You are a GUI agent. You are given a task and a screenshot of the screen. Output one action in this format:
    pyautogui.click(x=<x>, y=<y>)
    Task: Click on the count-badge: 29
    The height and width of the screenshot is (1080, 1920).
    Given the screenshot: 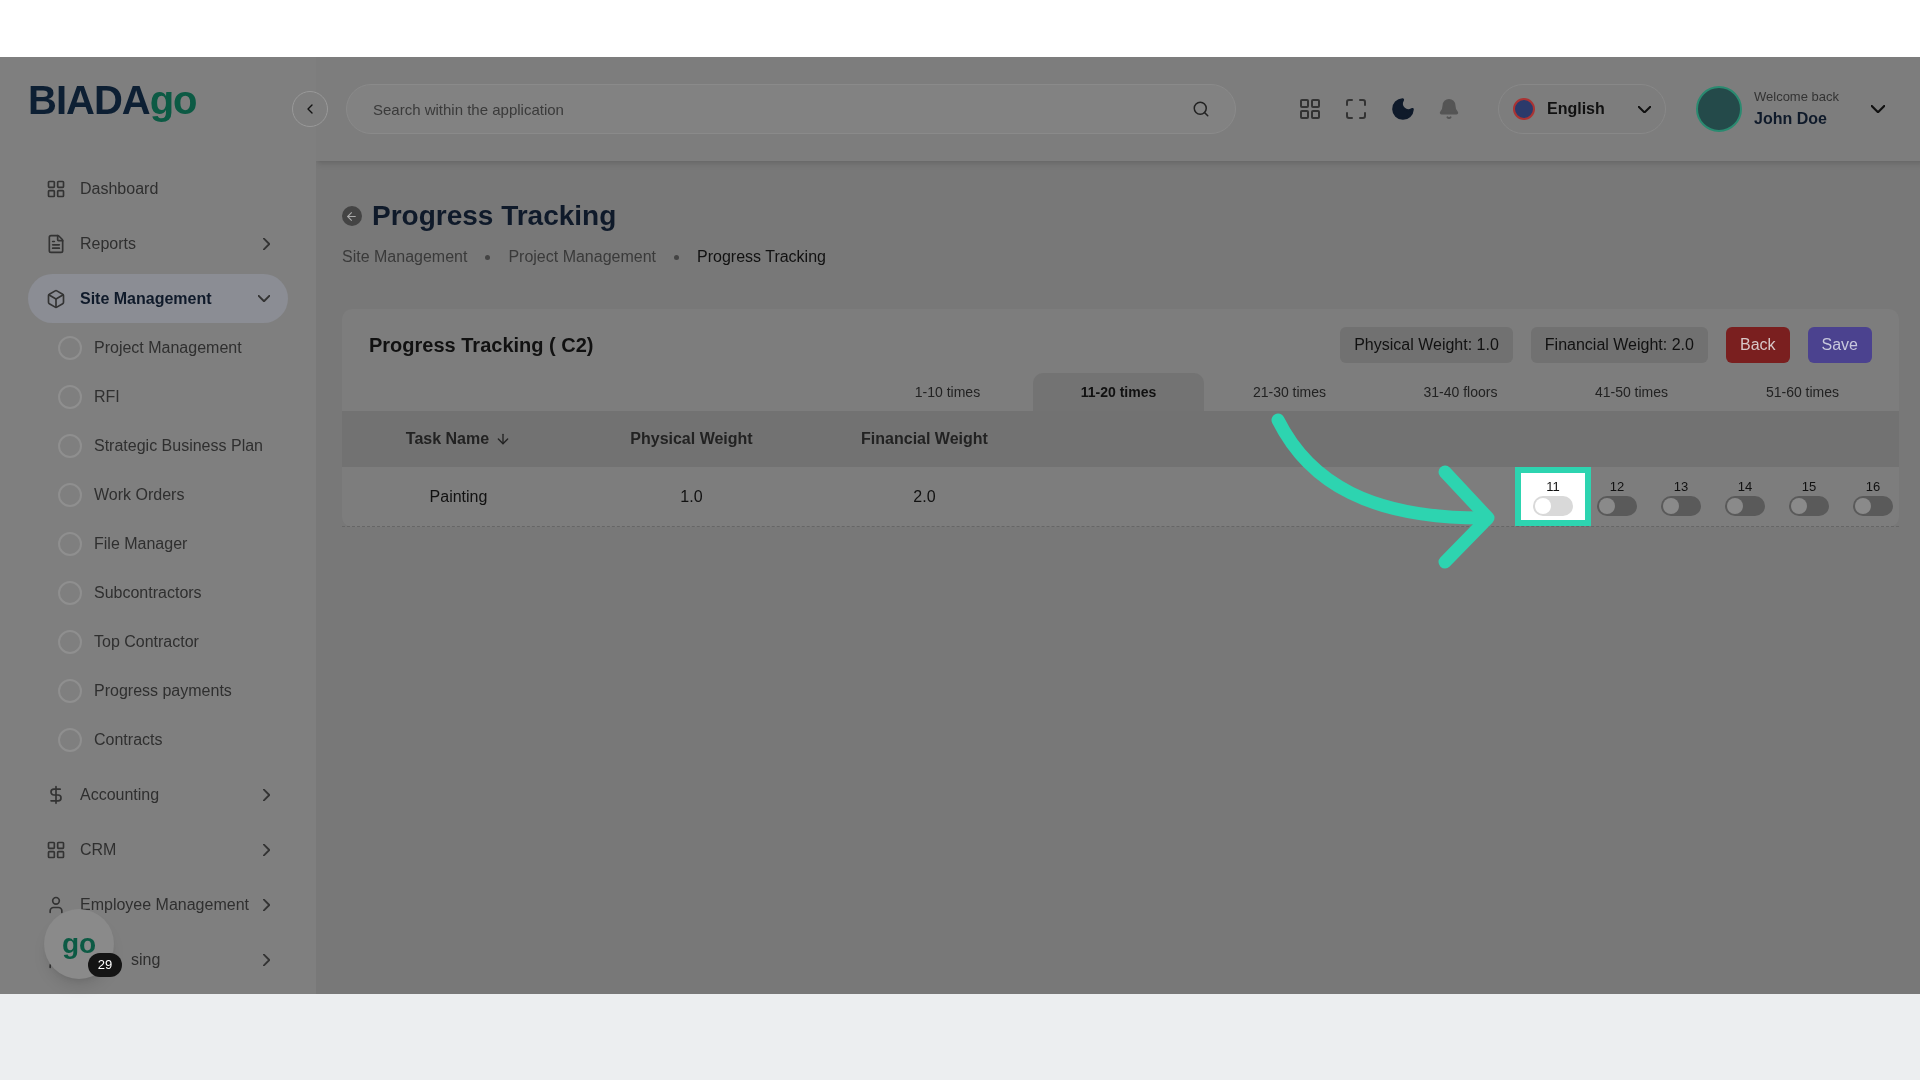 What is the action you would take?
    pyautogui.click(x=105, y=965)
    